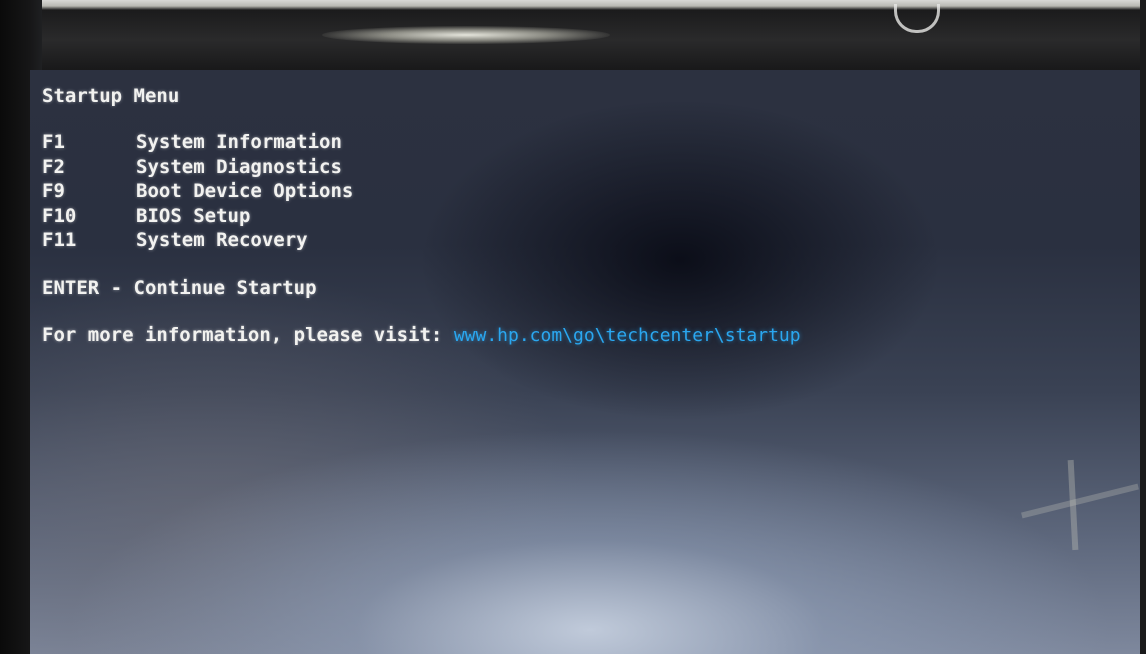 The height and width of the screenshot is (654, 1146). I want to click on menu-item-label: BIOS Setup, so click(193, 215).